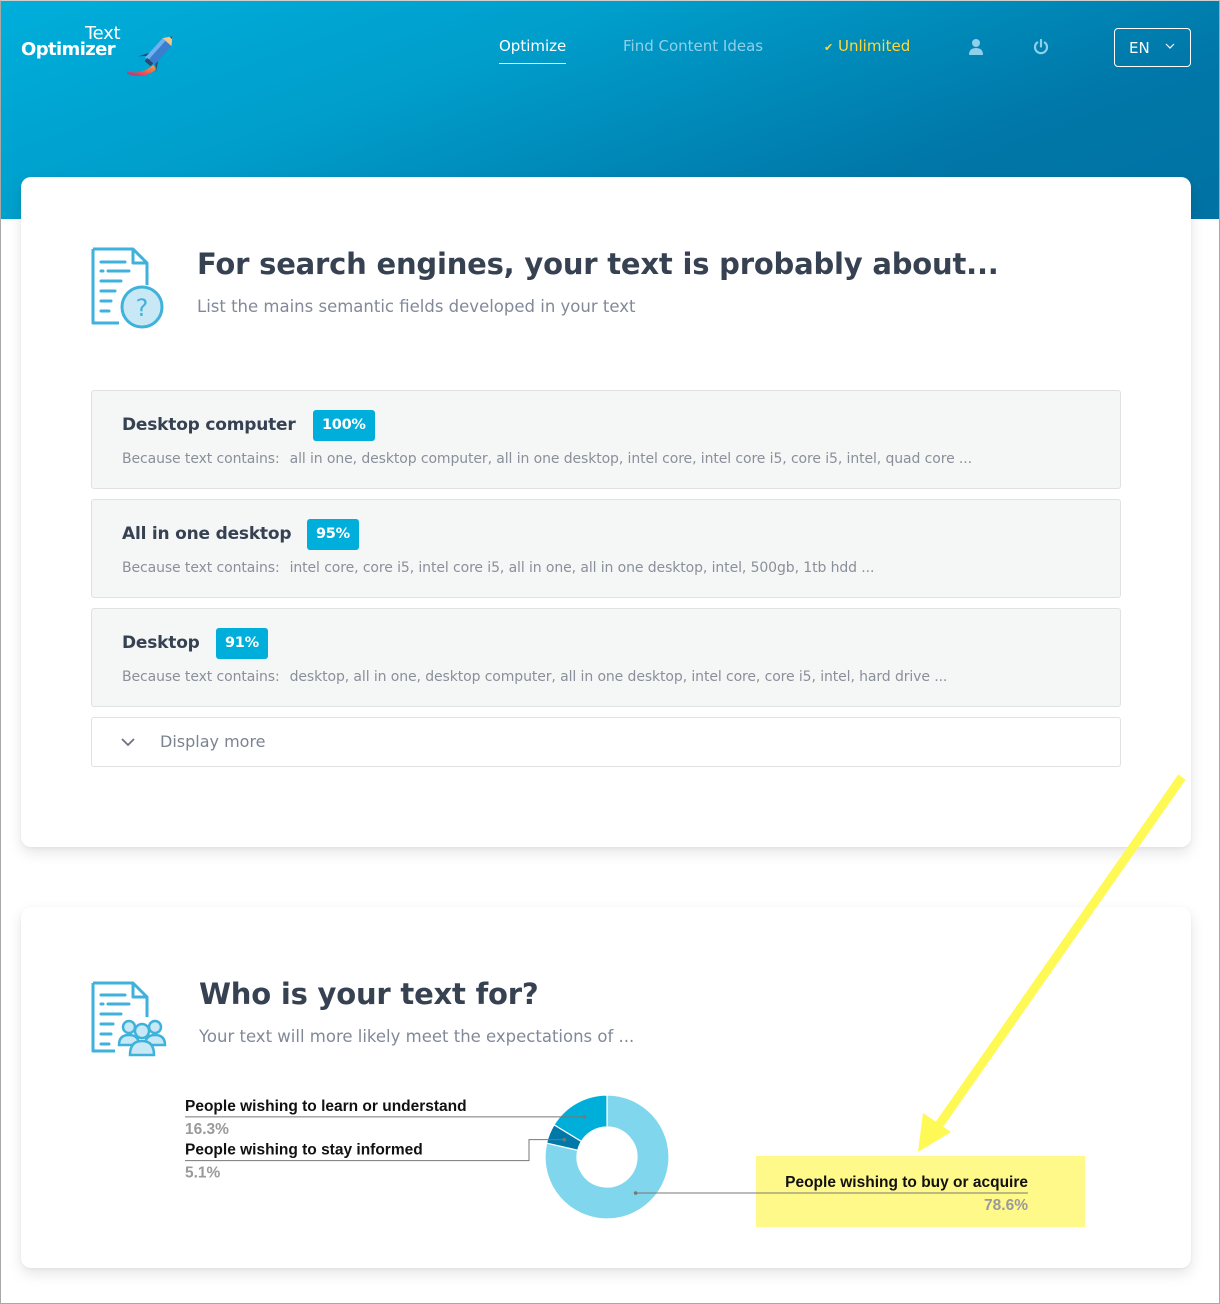  I want to click on rocket-pencil-icon, so click(150, 56).